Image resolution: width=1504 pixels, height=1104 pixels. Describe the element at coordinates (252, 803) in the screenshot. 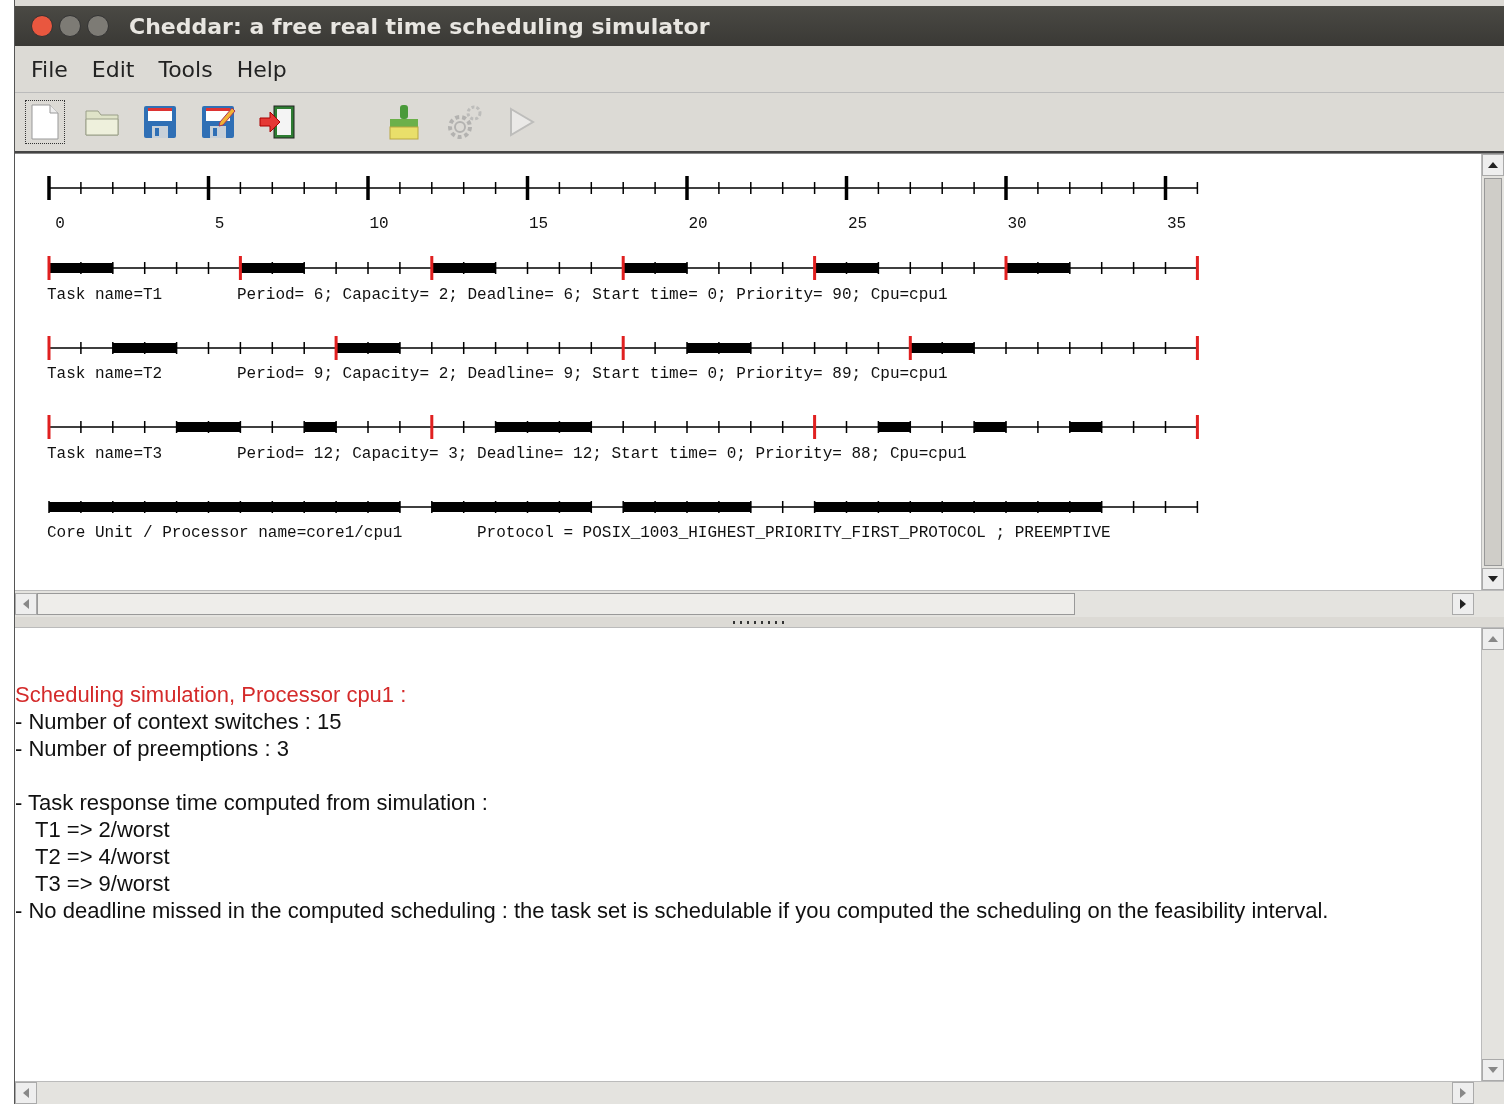

I see `result-line: - Task response time computed from simulation :` at that location.